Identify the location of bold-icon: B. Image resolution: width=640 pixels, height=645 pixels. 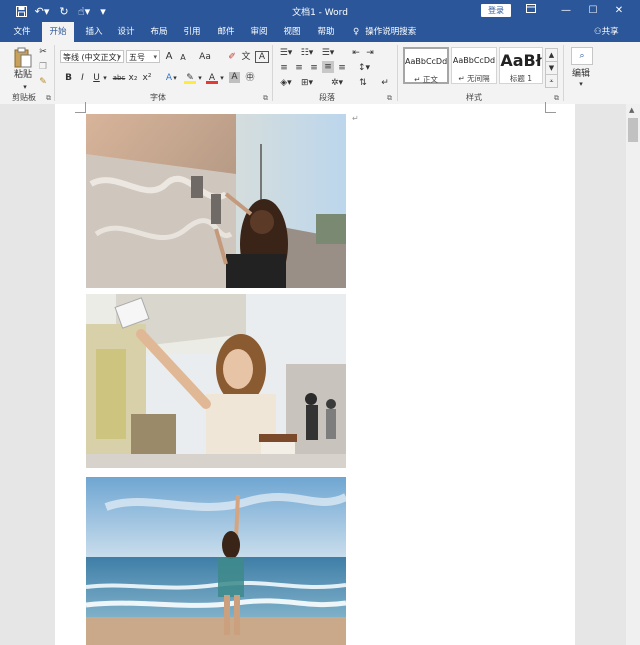
(68, 78).